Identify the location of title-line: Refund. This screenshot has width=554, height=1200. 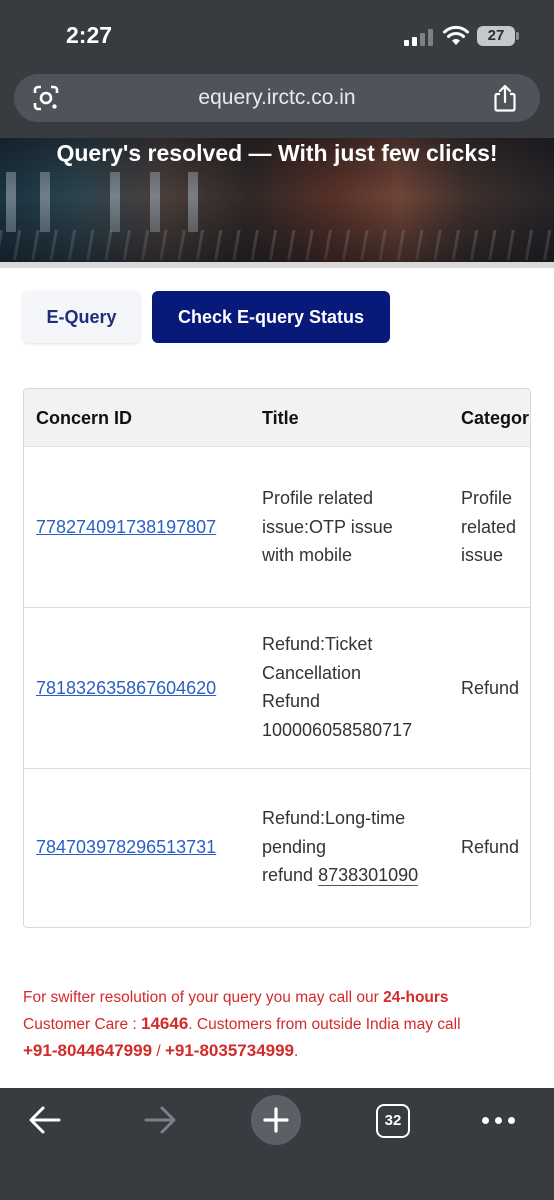
(291, 701).